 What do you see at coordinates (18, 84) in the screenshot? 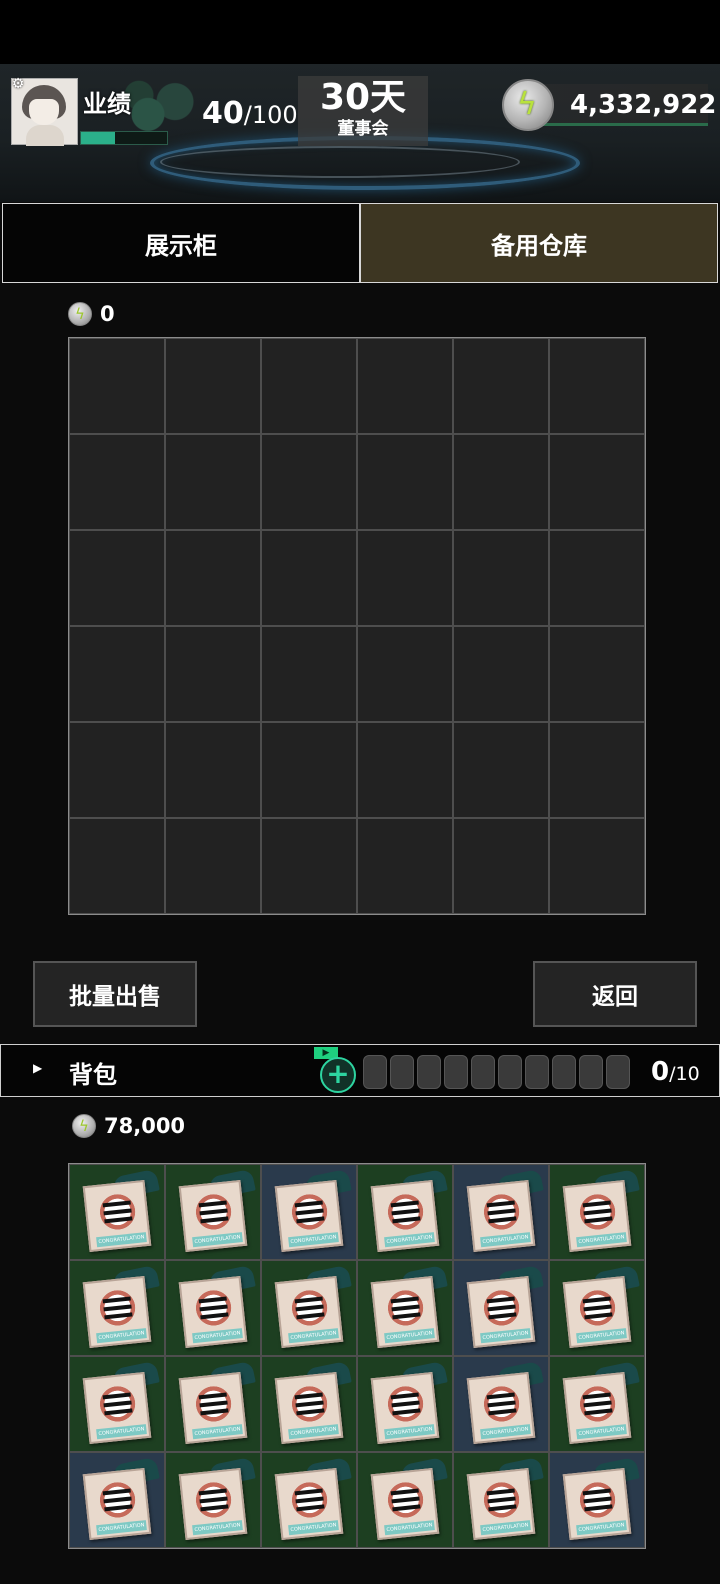
I see `gear-icon: ⚙` at bounding box center [18, 84].